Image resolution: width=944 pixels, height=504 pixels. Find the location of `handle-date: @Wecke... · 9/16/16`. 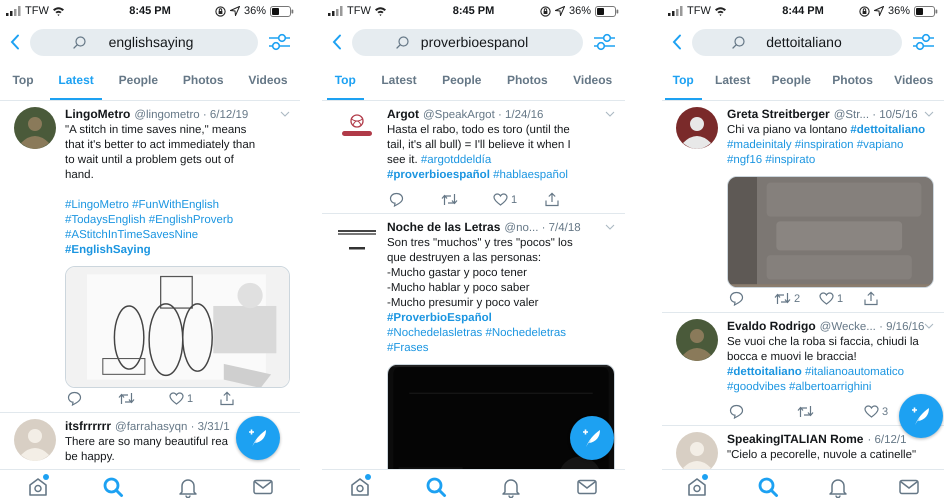

handle-date: @Wecke... · 9/16/16 is located at coordinates (872, 327).